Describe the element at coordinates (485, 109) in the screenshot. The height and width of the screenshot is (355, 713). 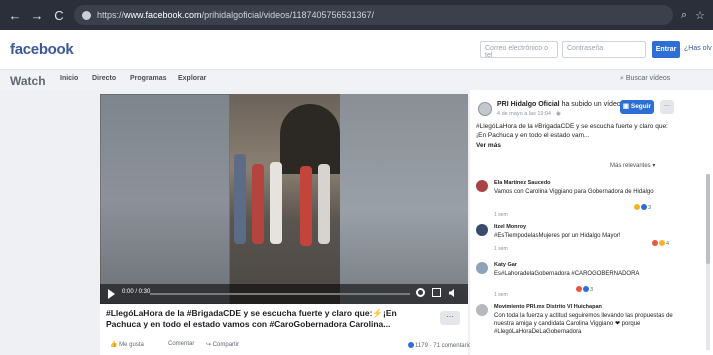
I see `page-avatar` at that location.